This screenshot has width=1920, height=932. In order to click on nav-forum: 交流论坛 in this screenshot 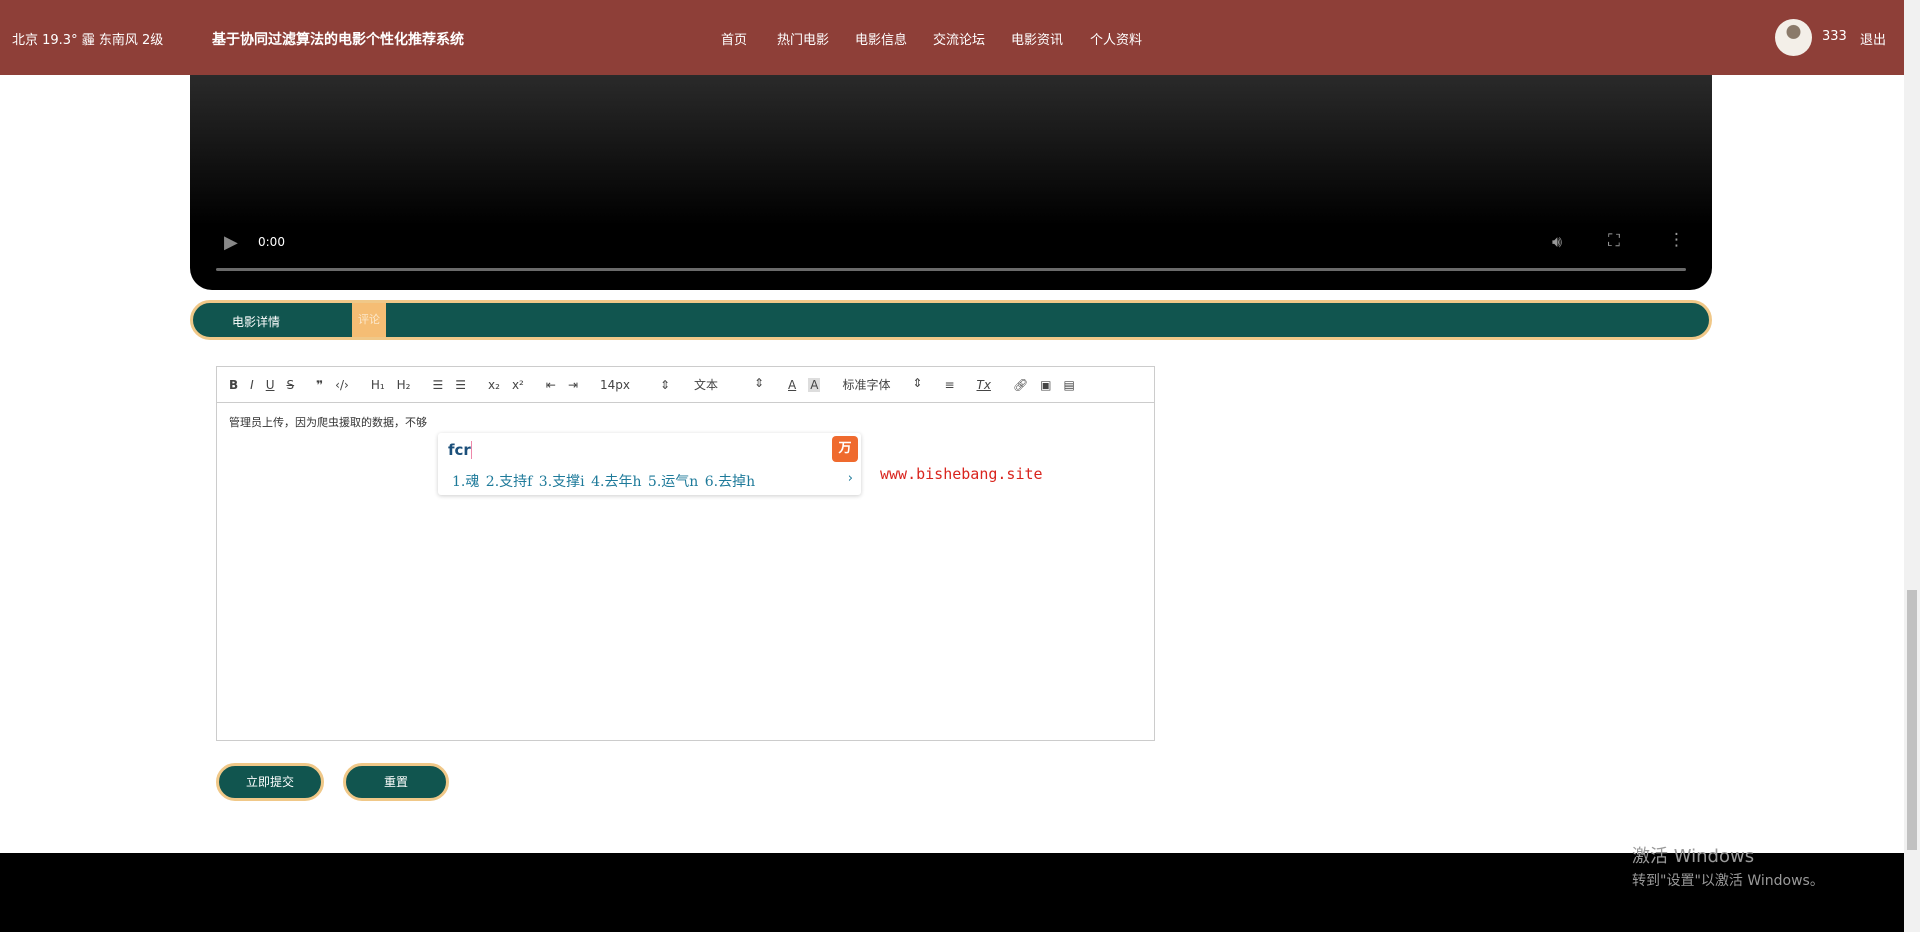, I will do `click(959, 38)`.